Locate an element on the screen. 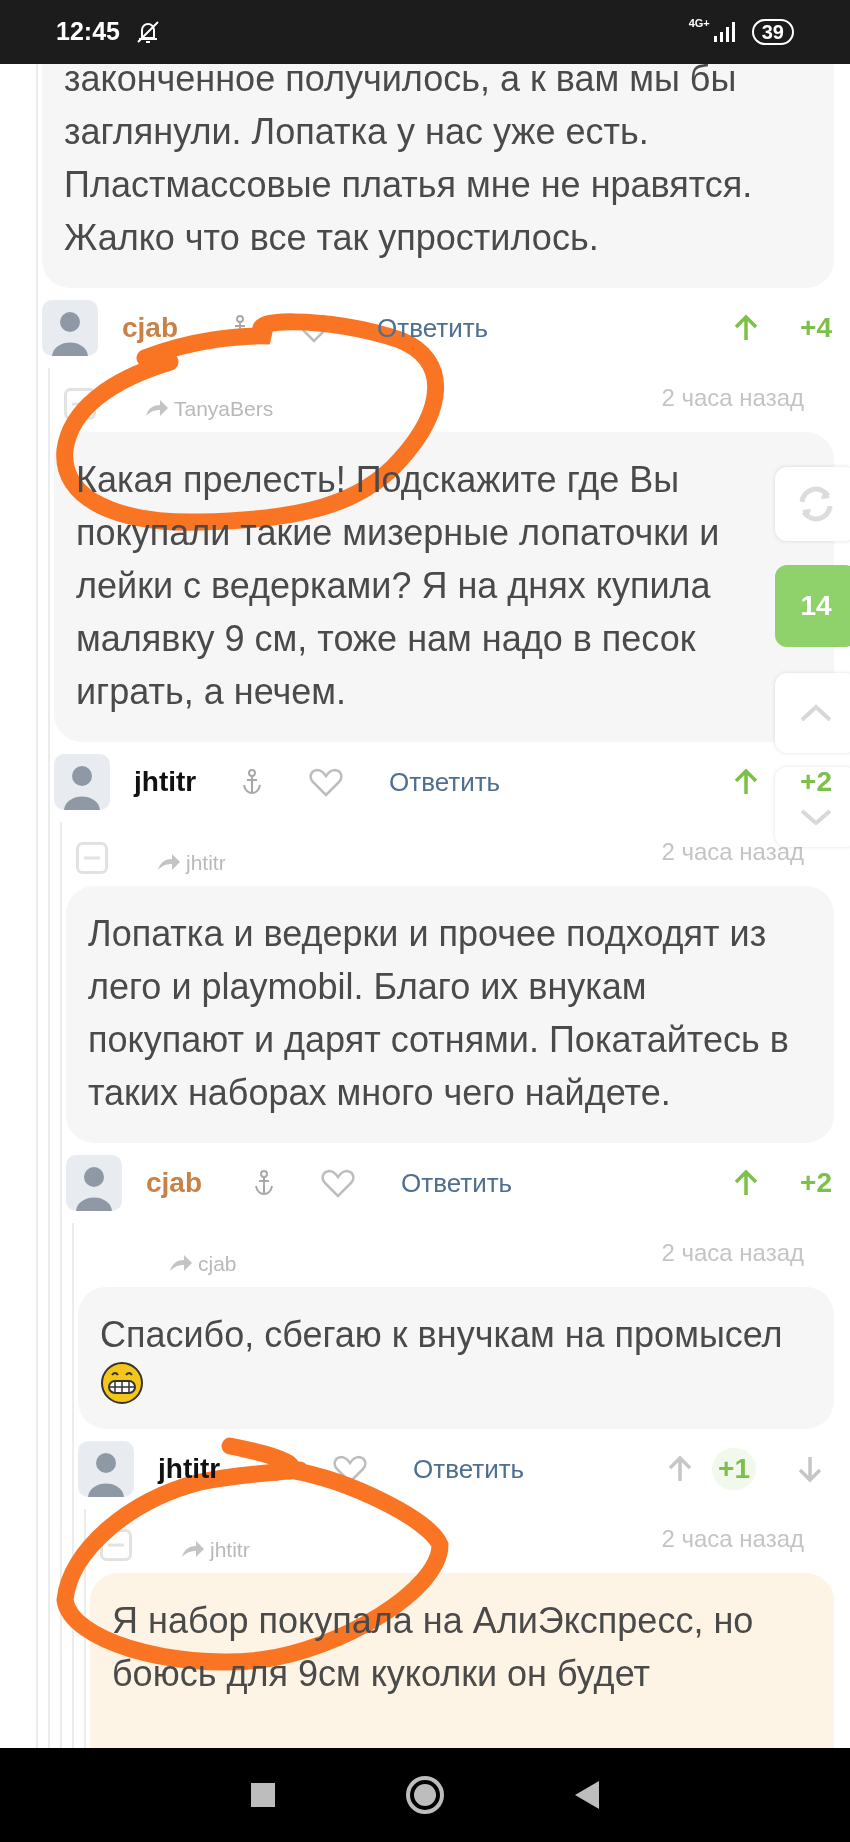 Image resolution: width=850 pixels, height=1842 pixels. home-button is located at coordinates (425, 1795).